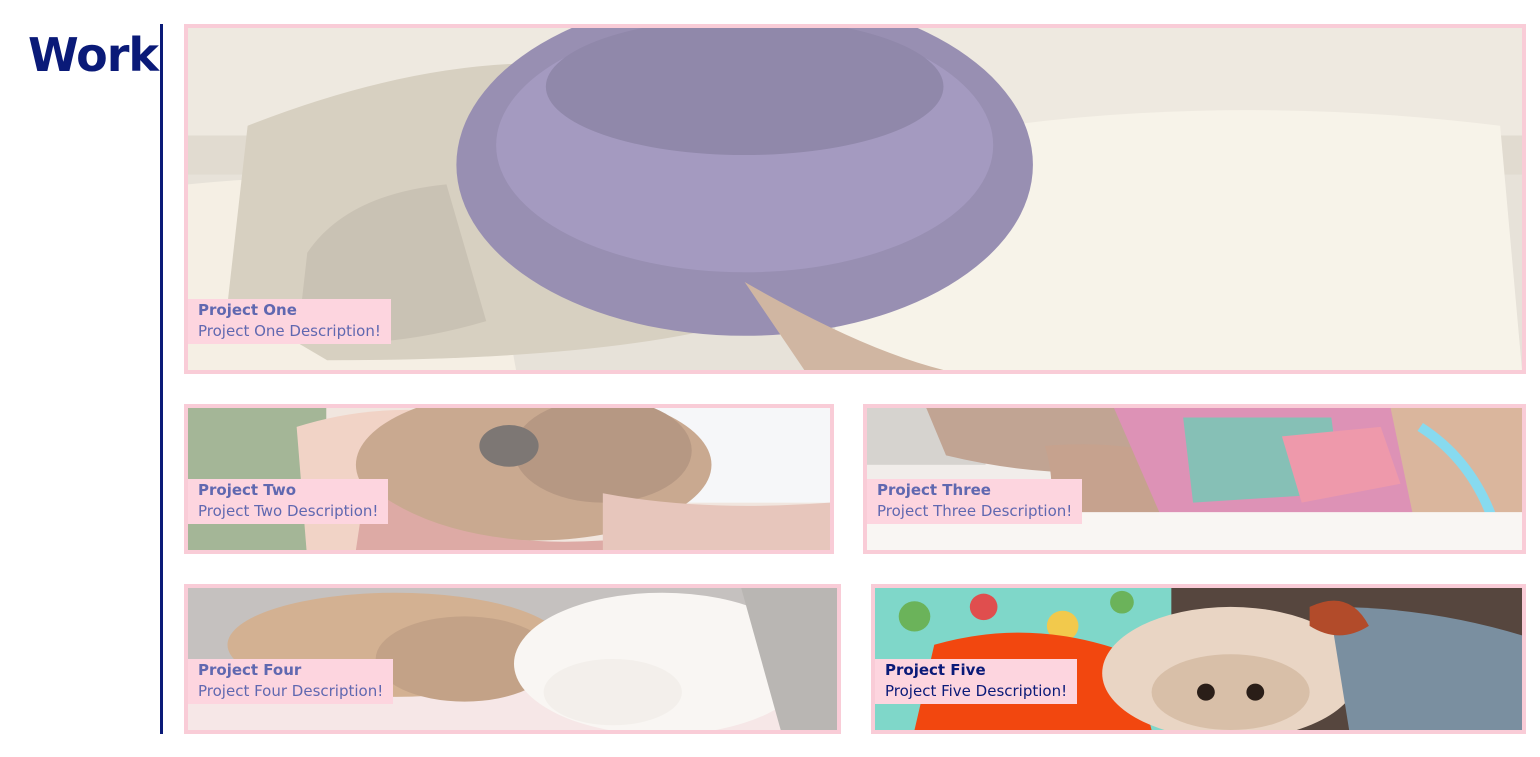 This screenshot has height=757, width=1540. Describe the element at coordinates (509, 479) in the screenshot. I see `project-card-two: Project Two Project Two Description!` at that location.